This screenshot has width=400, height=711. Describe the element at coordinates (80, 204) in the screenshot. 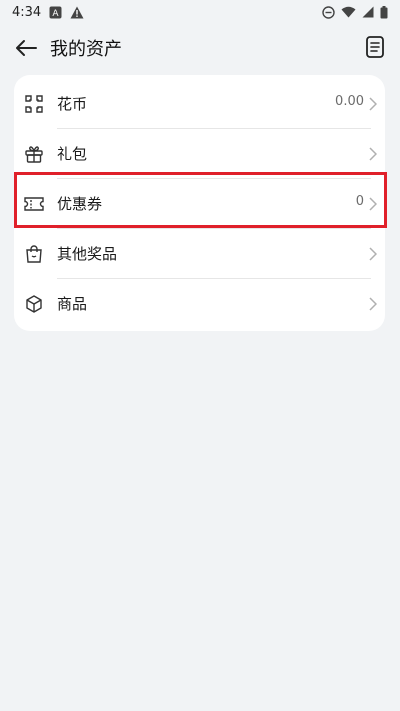

I see `asset-label: 优惠券` at that location.